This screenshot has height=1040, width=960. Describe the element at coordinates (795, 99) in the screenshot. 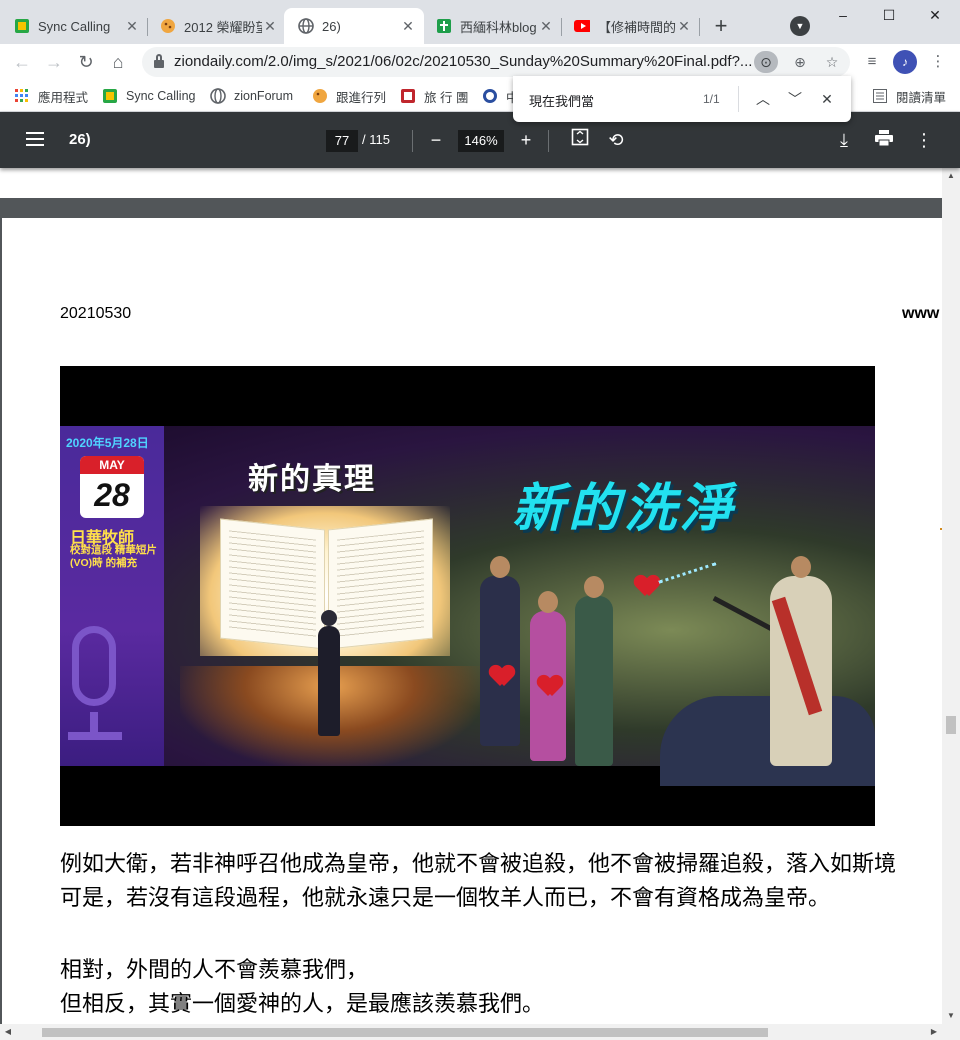

I see `find-next-icon: ﹀` at that location.